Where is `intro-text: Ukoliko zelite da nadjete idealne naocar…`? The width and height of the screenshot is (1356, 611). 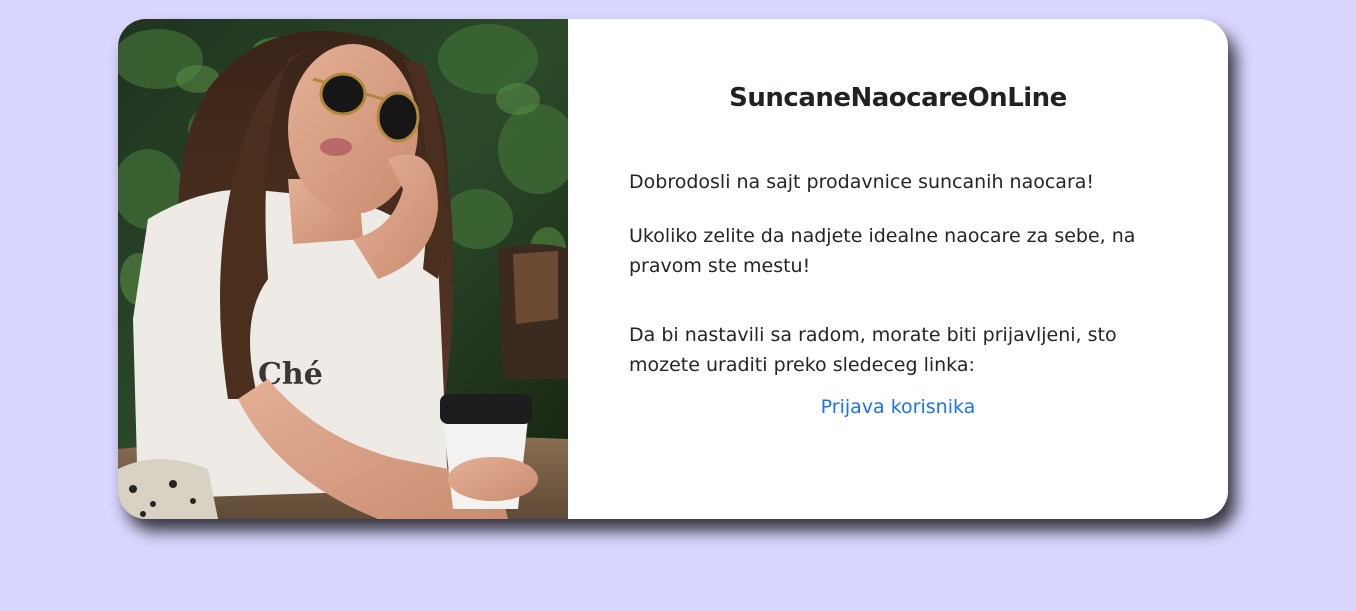
intro-text: Ukoliko zelite da nadjete idealne naocar… is located at coordinates (882, 251).